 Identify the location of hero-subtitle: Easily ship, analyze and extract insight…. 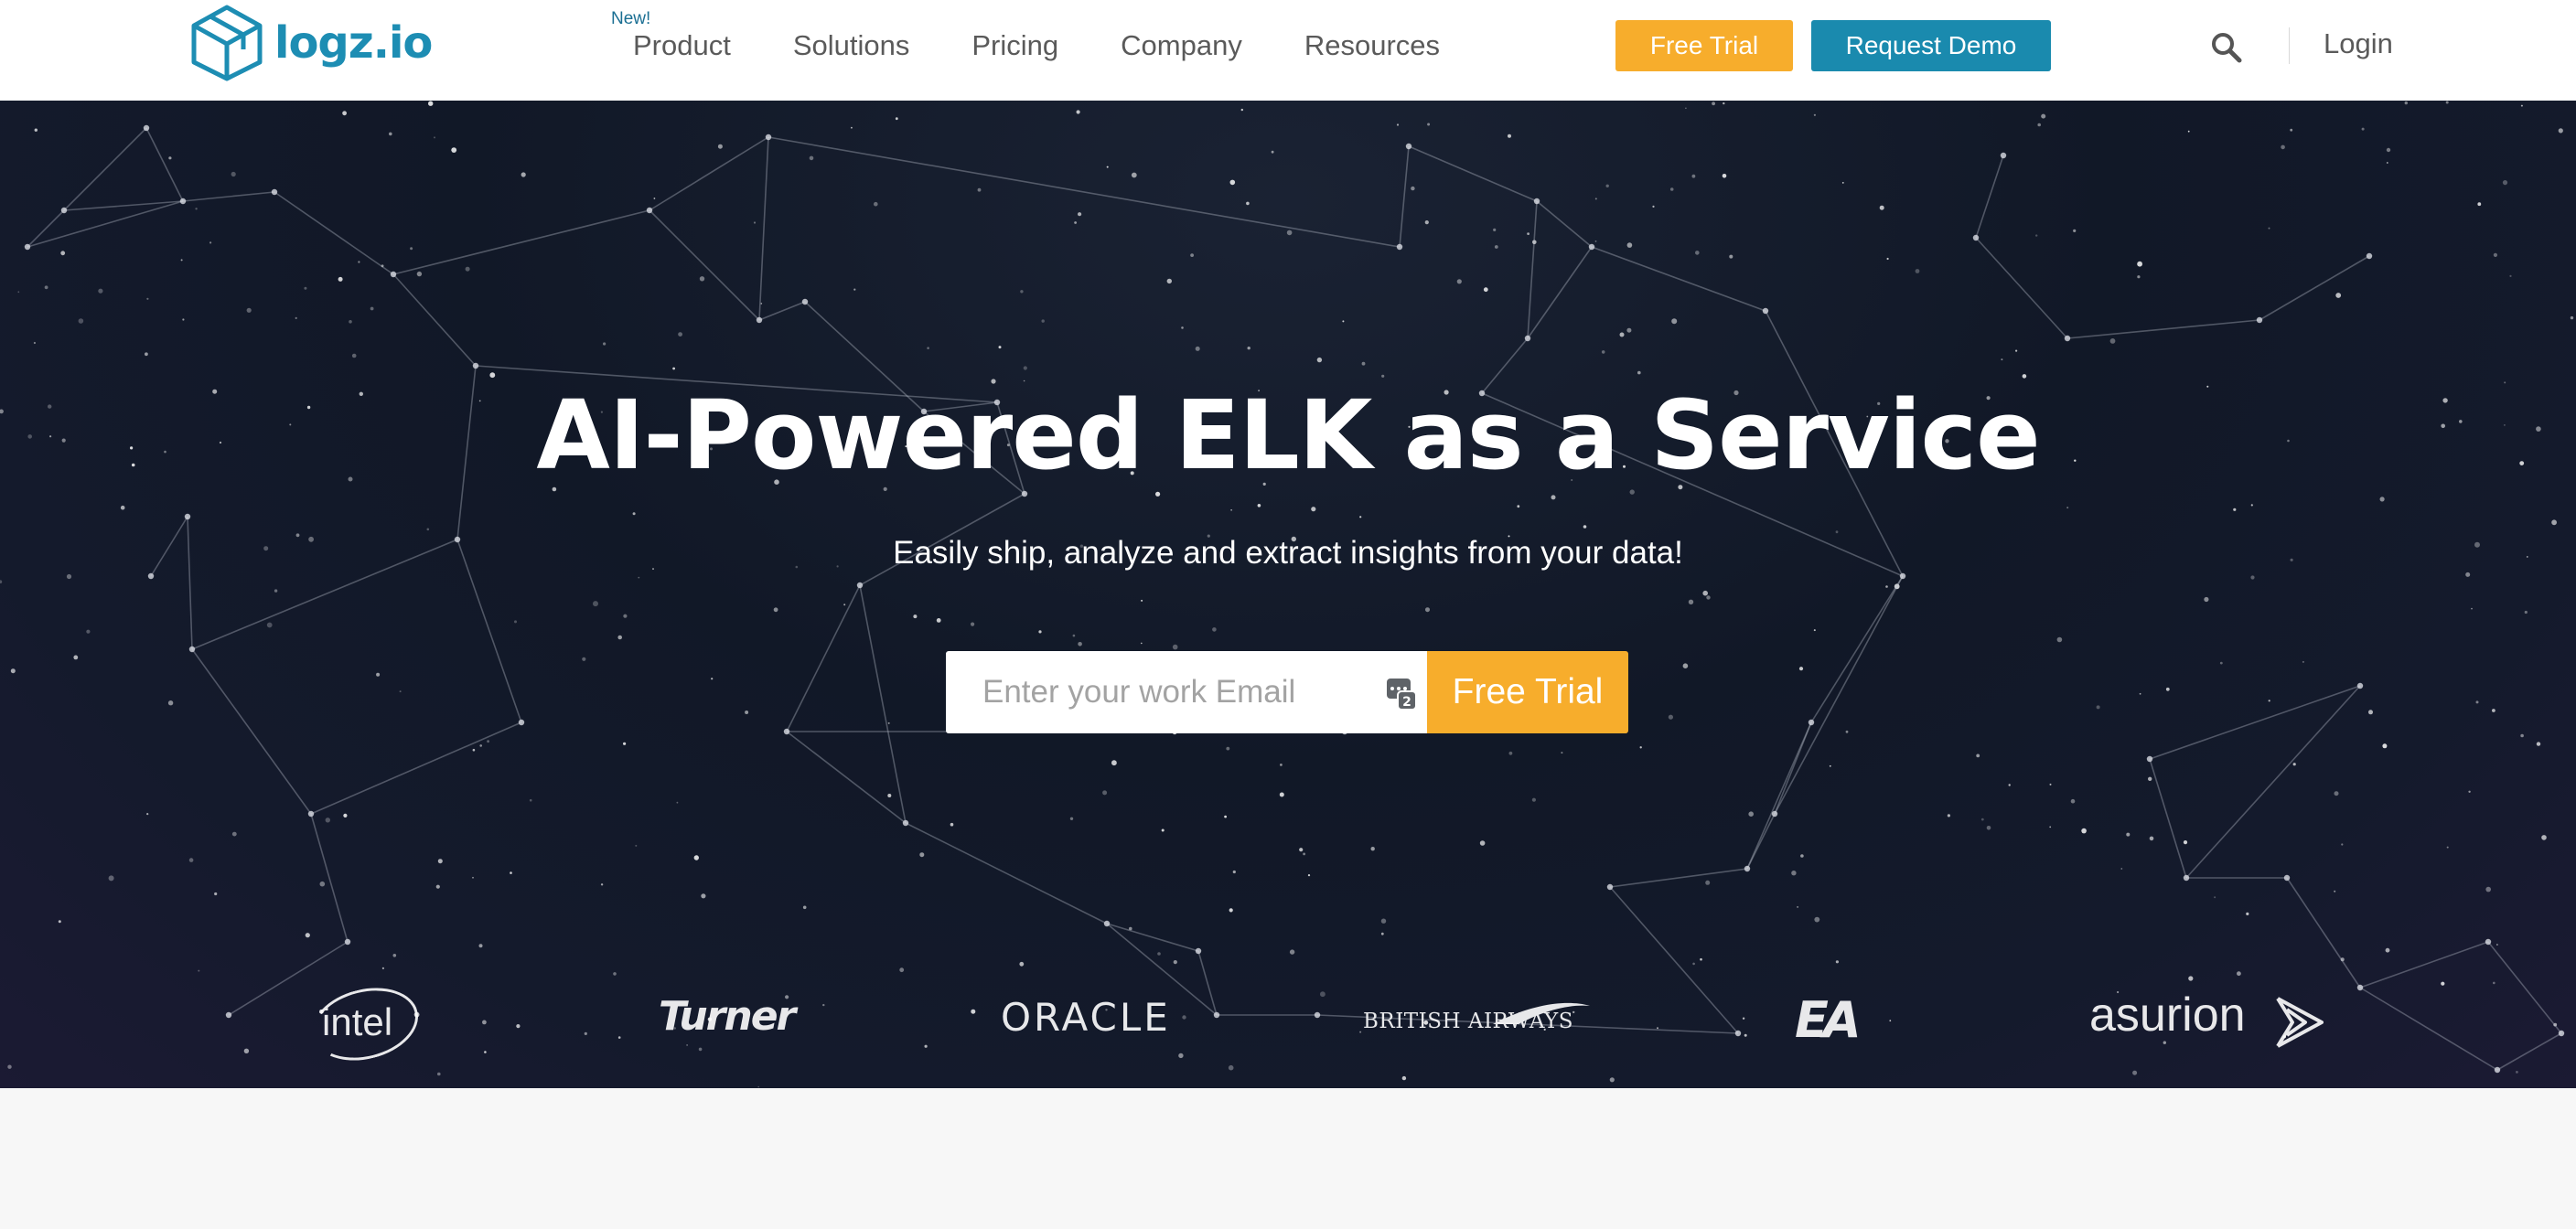
(1288, 553).